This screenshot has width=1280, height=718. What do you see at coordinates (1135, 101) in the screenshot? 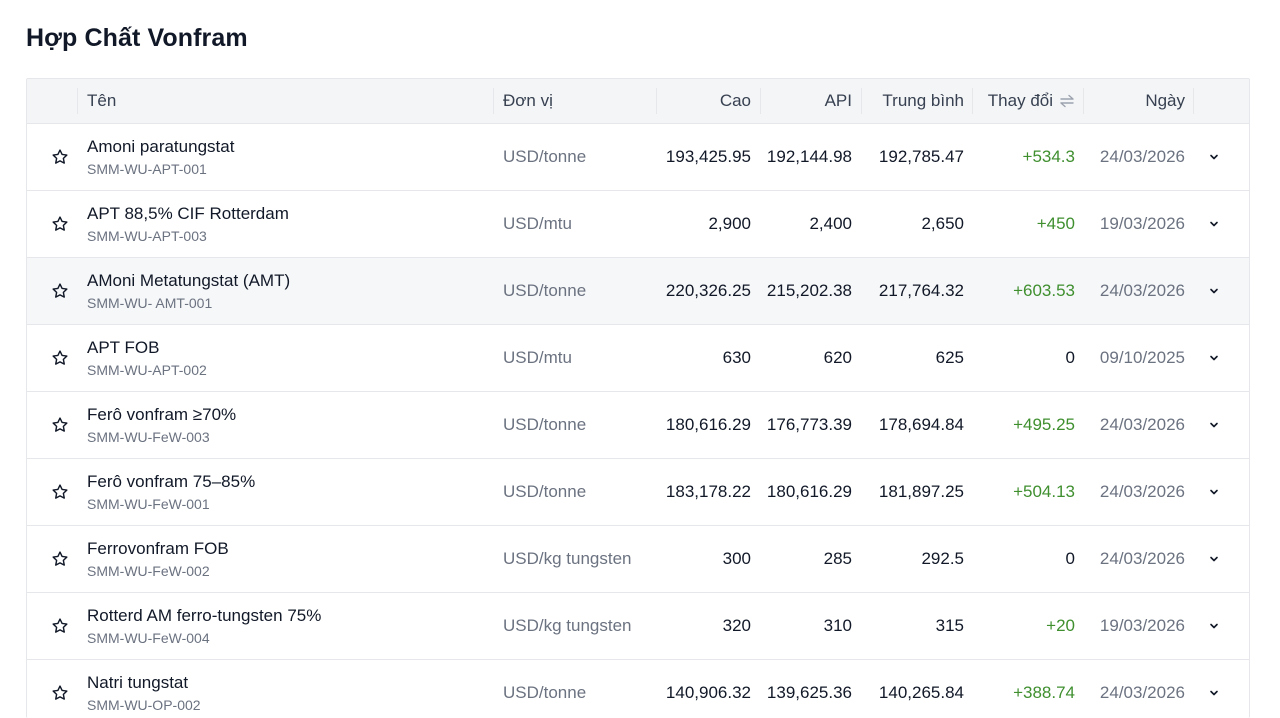
I see `header-date: Ngày` at bounding box center [1135, 101].